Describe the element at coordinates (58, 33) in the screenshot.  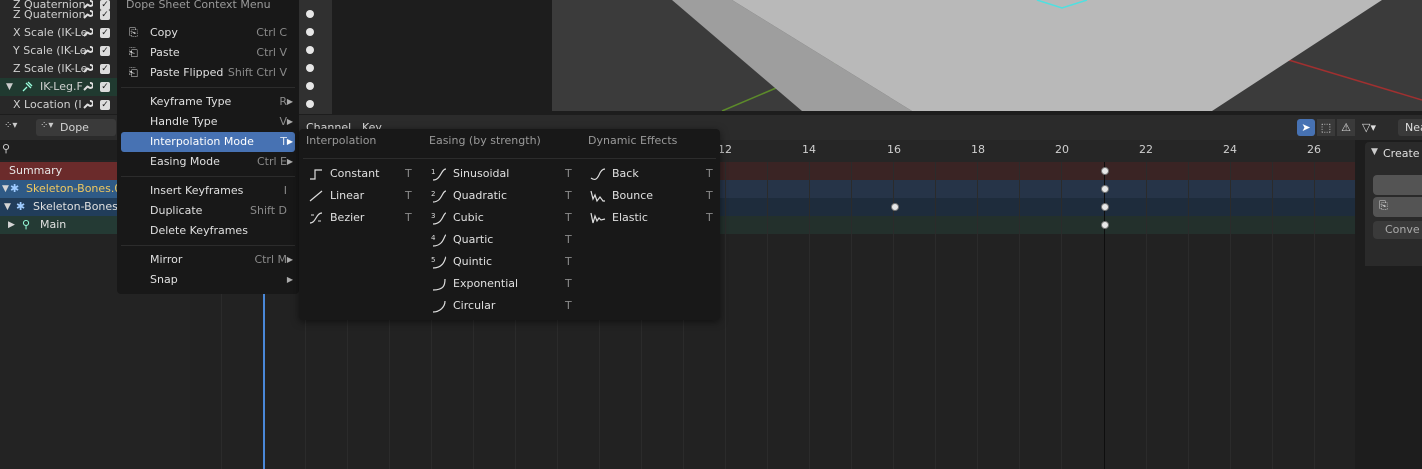
I see `outliner-row: X Scale (IK-Le ✓` at that location.